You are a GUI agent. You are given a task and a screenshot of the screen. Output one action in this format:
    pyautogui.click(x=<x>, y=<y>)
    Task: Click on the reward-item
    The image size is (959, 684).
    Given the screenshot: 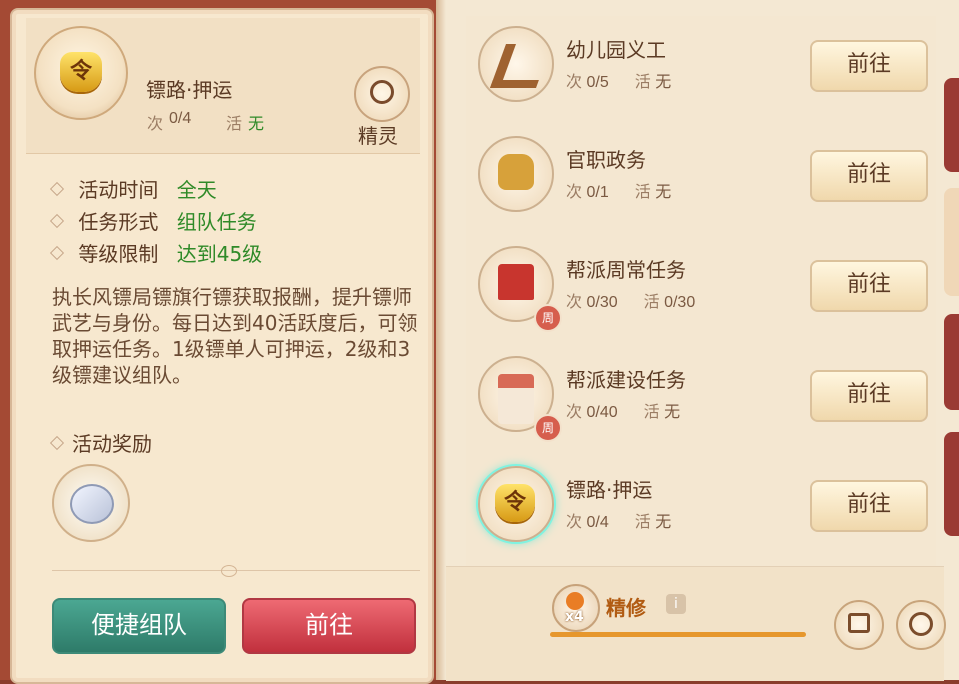 What is the action you would take?
    pyautogui.click(x=91, y=503)
    